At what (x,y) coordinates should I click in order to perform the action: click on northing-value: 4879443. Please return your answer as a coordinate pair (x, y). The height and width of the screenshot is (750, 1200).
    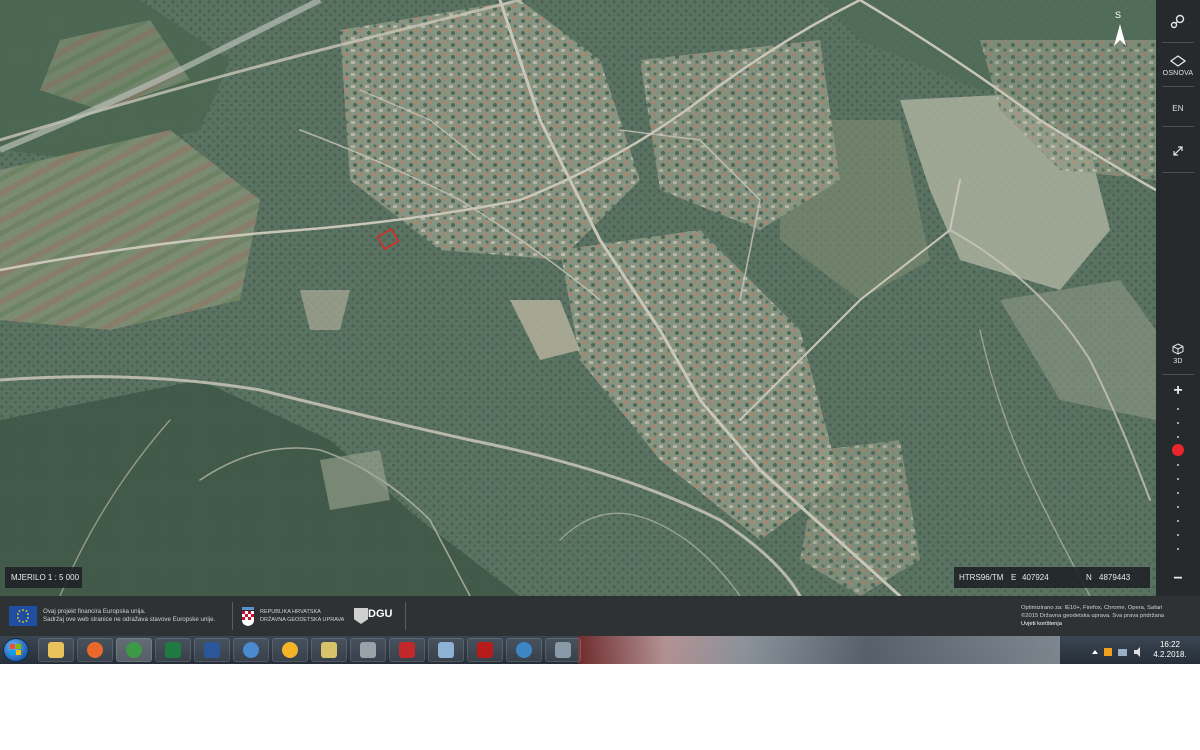
    Looking at the image, I should click on (1115, 577).